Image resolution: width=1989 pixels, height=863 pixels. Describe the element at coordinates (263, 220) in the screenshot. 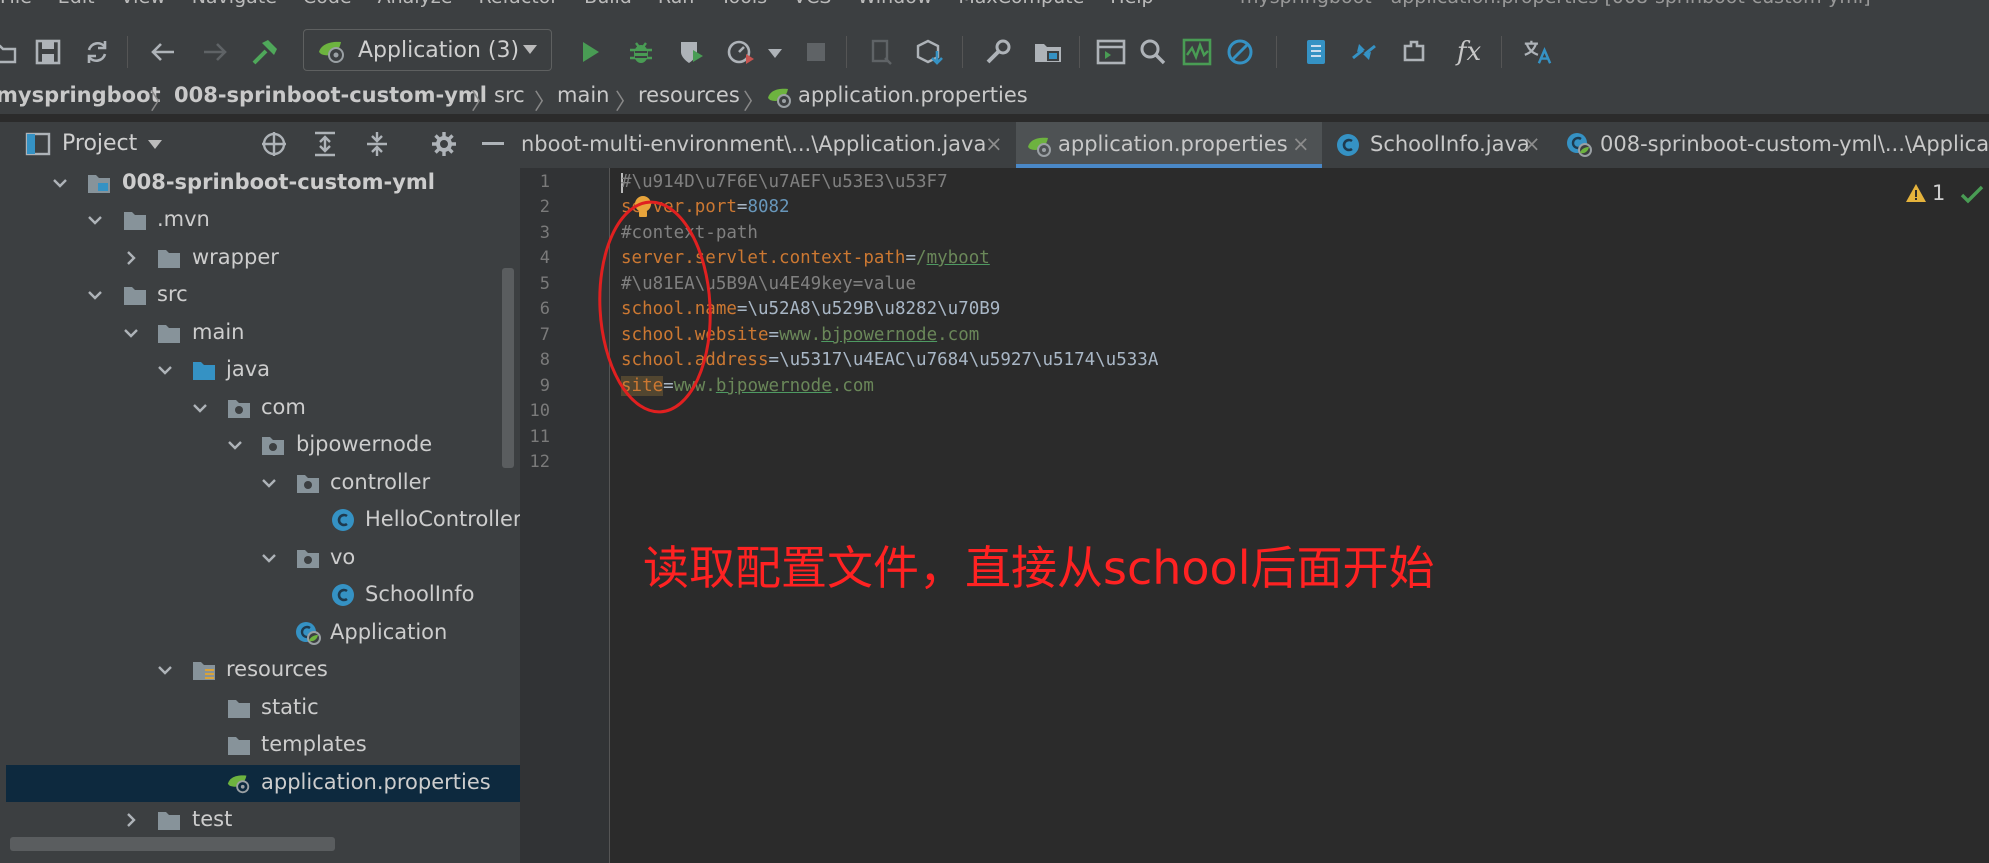

I see `tree-item-mvn: .mvn` at that location.